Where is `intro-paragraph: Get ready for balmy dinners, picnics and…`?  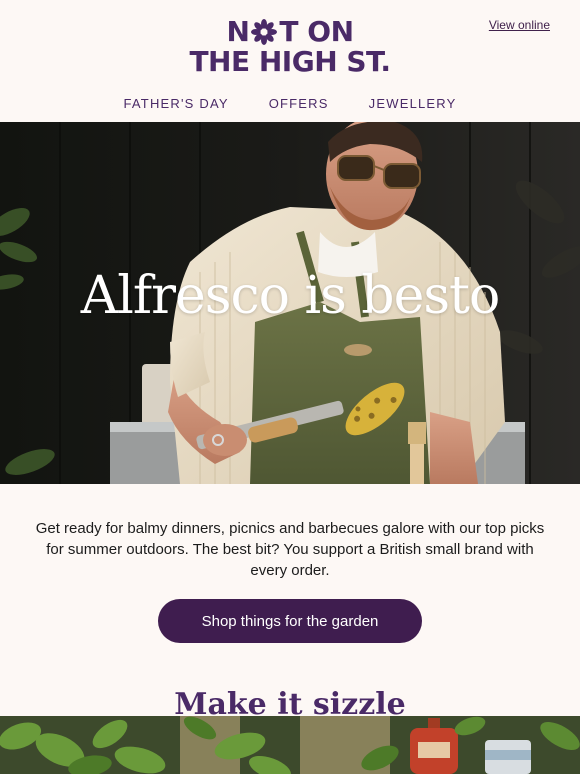 intro-paragraph: Get ready for balmy dinners, picnics and… is located at coordinates (290, 549).